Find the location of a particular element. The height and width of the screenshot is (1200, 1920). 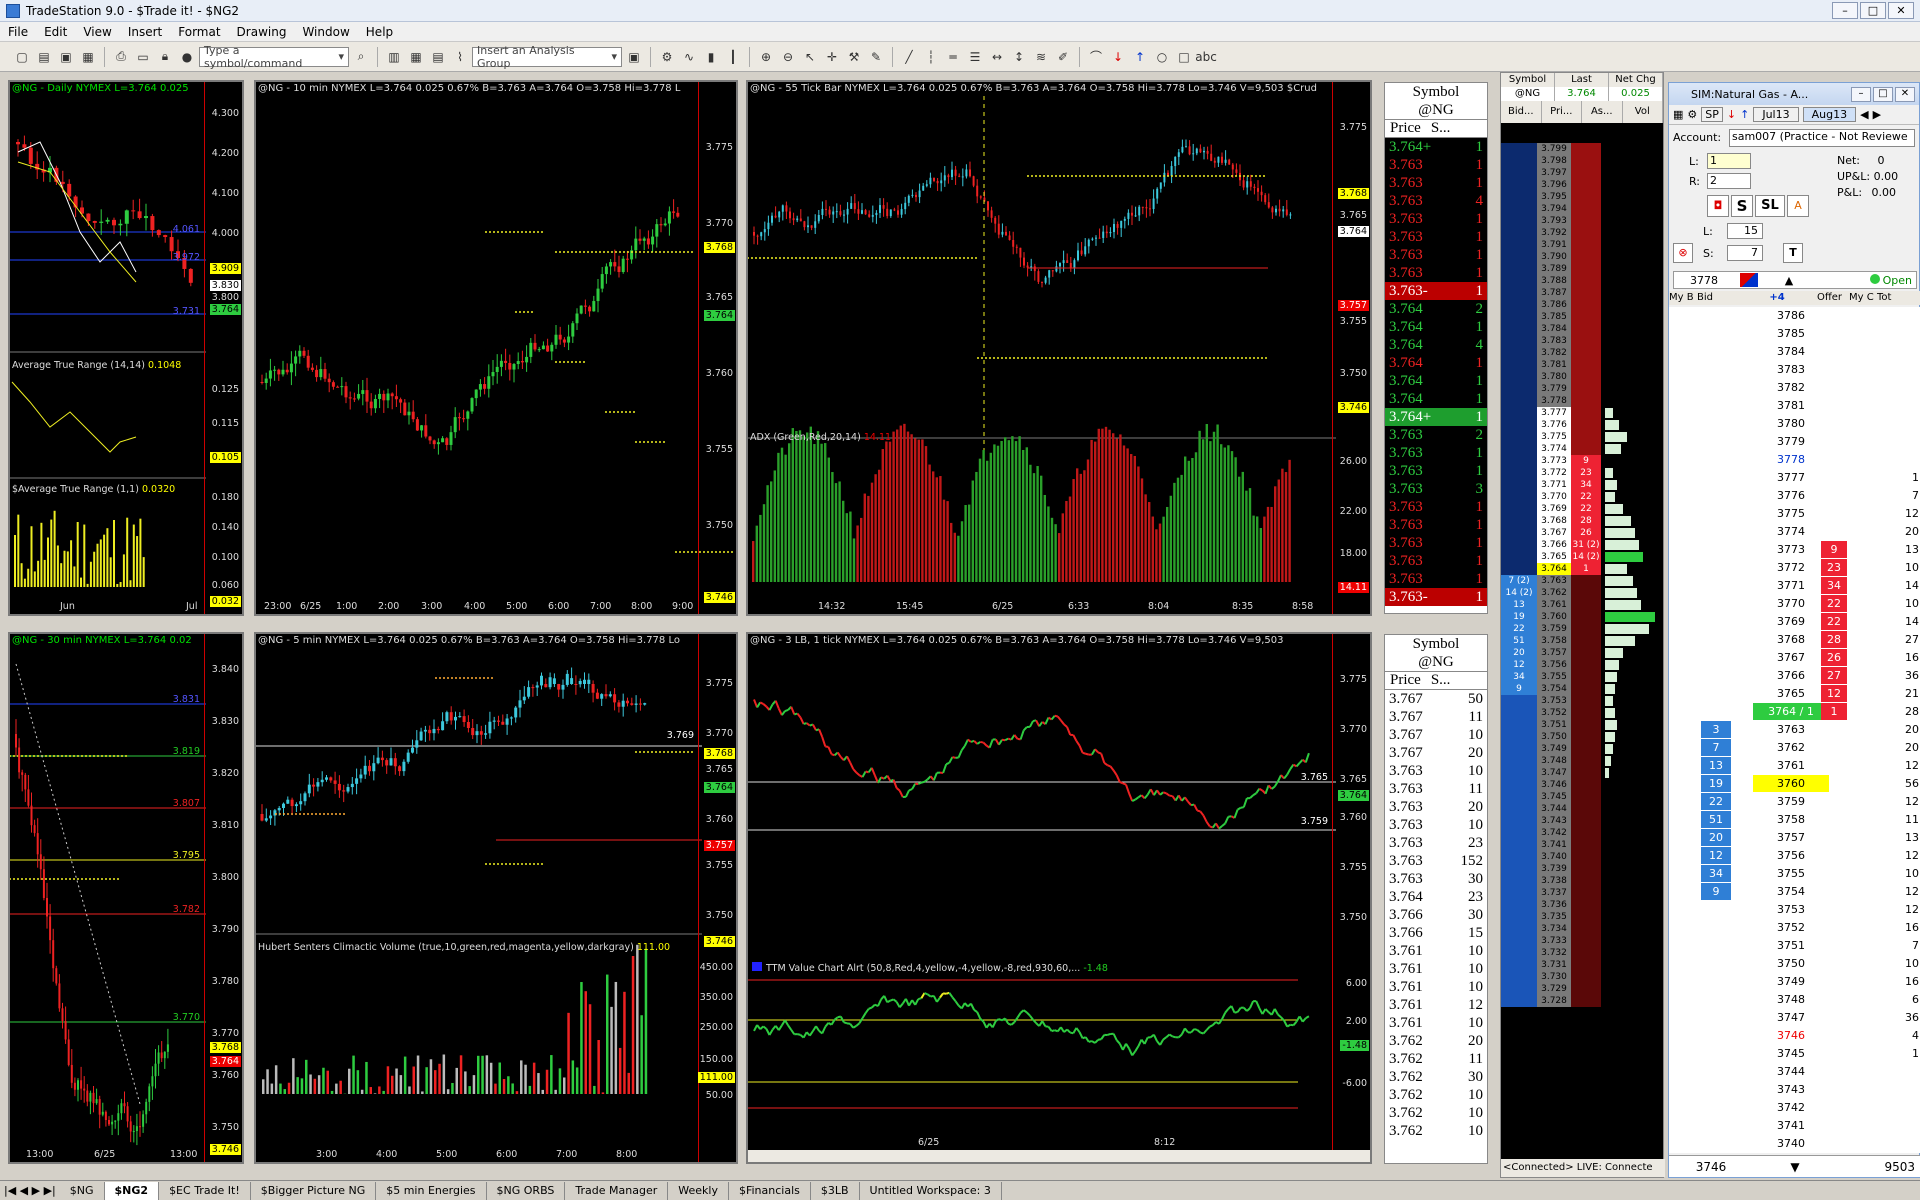

ellipse-icon: ○ is located at coordinates (1162, 57).